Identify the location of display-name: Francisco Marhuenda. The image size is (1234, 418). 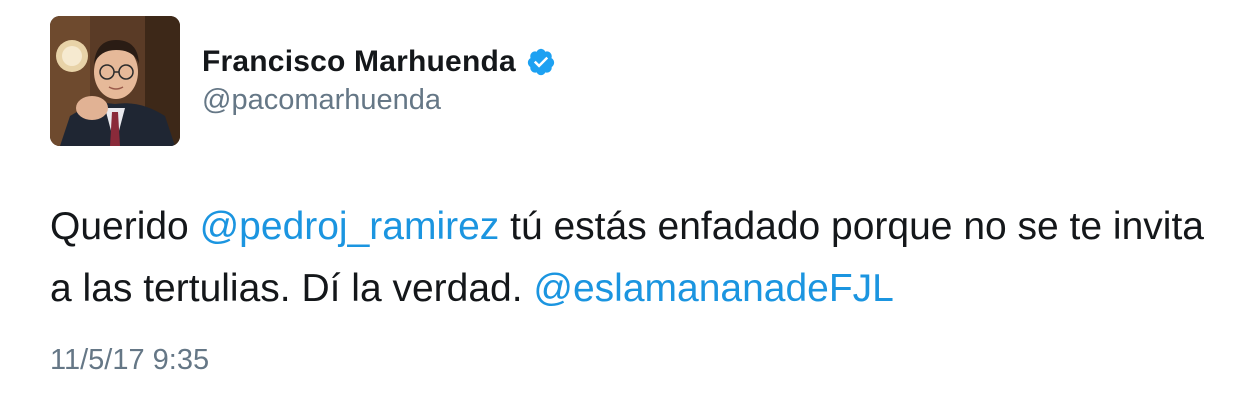
(359, 62).